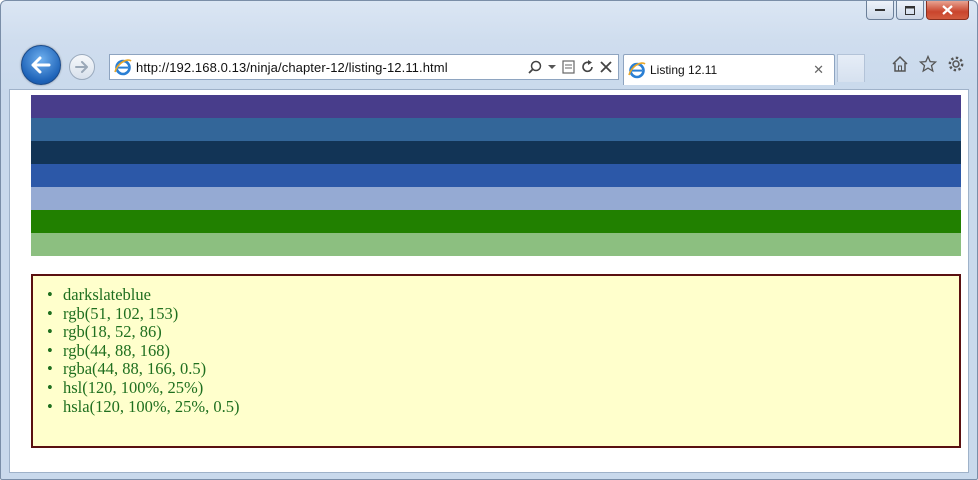  Describe the element at coordinates (123, 67) in the screenshot. I see `ie-logo-icon` at that location.